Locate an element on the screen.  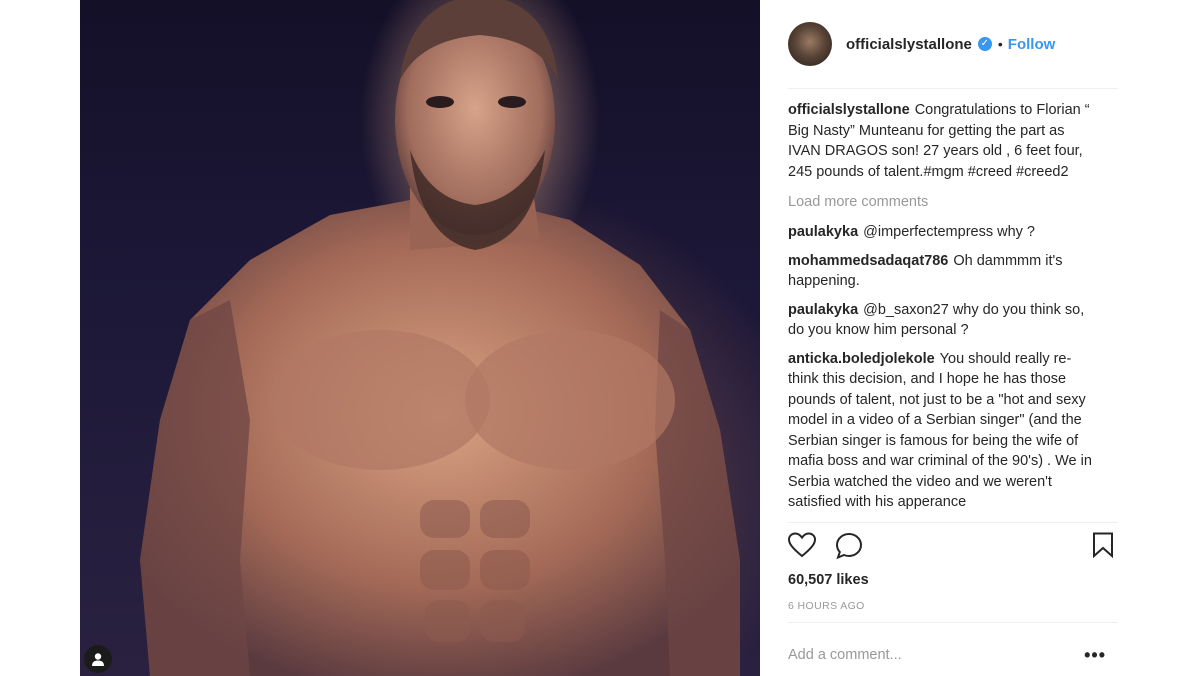
add-comment-field: Add a comment... ••• is located at coordinates (953, 657).